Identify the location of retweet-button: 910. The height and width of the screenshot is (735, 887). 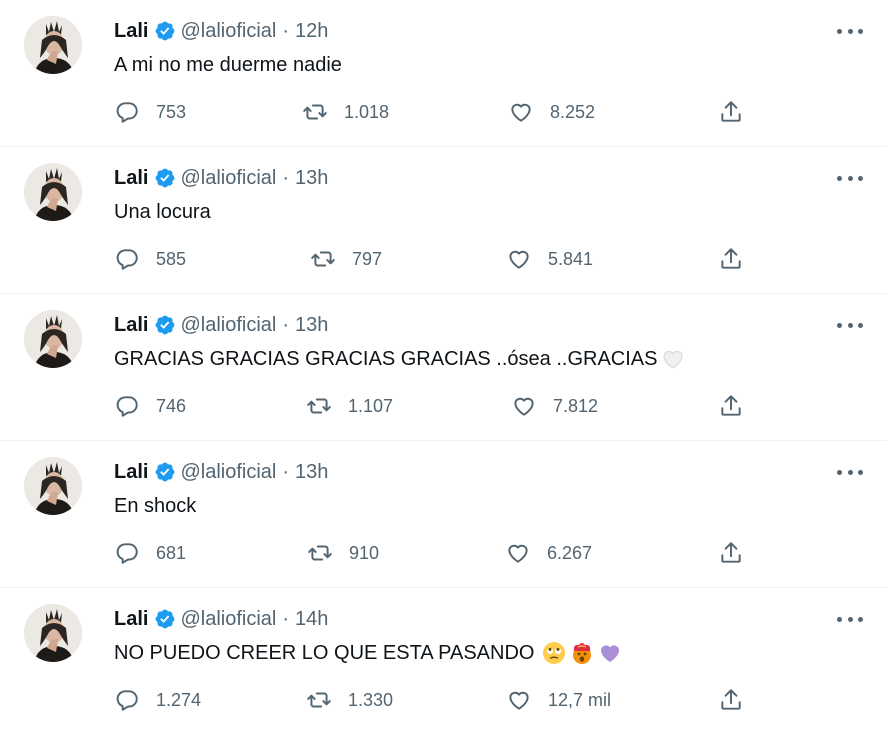
(343, 553).